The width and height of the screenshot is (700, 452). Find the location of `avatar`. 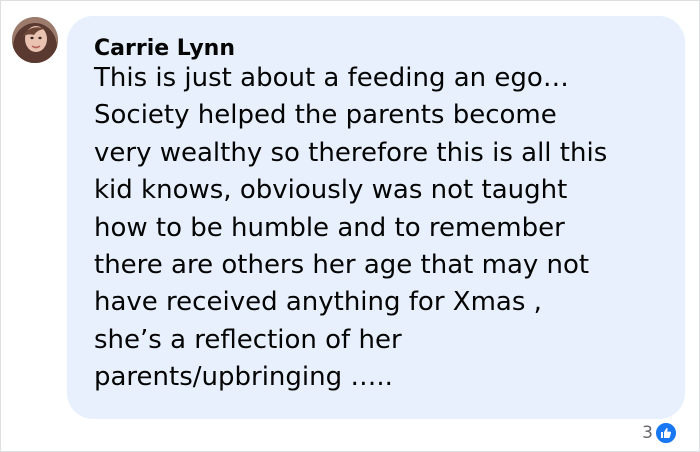

avatar is located at coordinates (35, 40).